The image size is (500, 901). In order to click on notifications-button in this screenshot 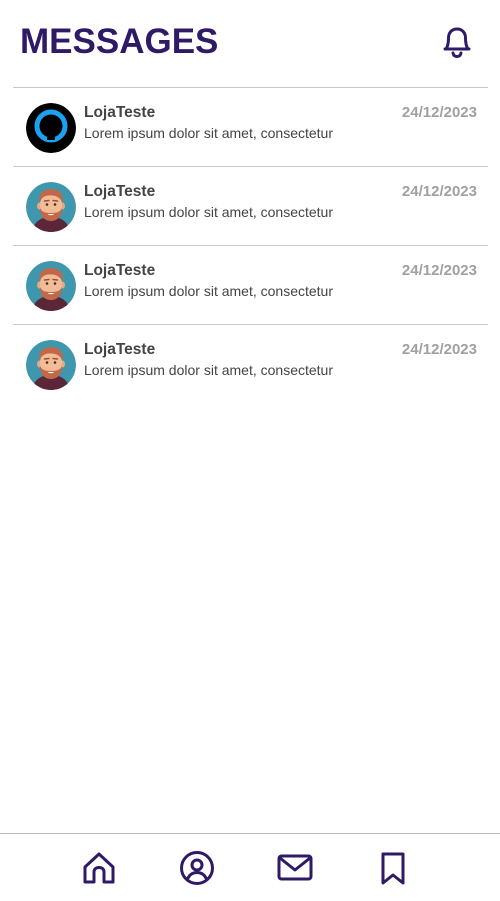, I will do `click(457, 42)`.